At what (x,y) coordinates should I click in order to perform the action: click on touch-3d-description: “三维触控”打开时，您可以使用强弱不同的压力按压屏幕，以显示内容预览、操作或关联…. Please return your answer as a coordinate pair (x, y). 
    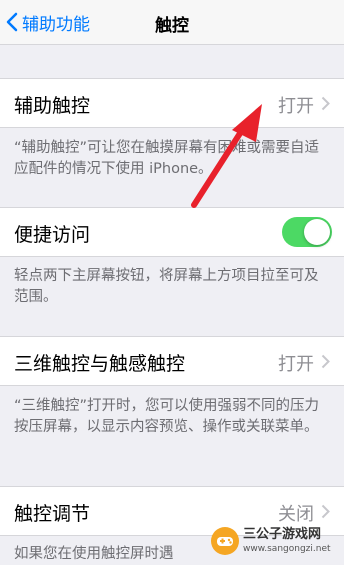
    Looking at the image, I should click on (167, 416).